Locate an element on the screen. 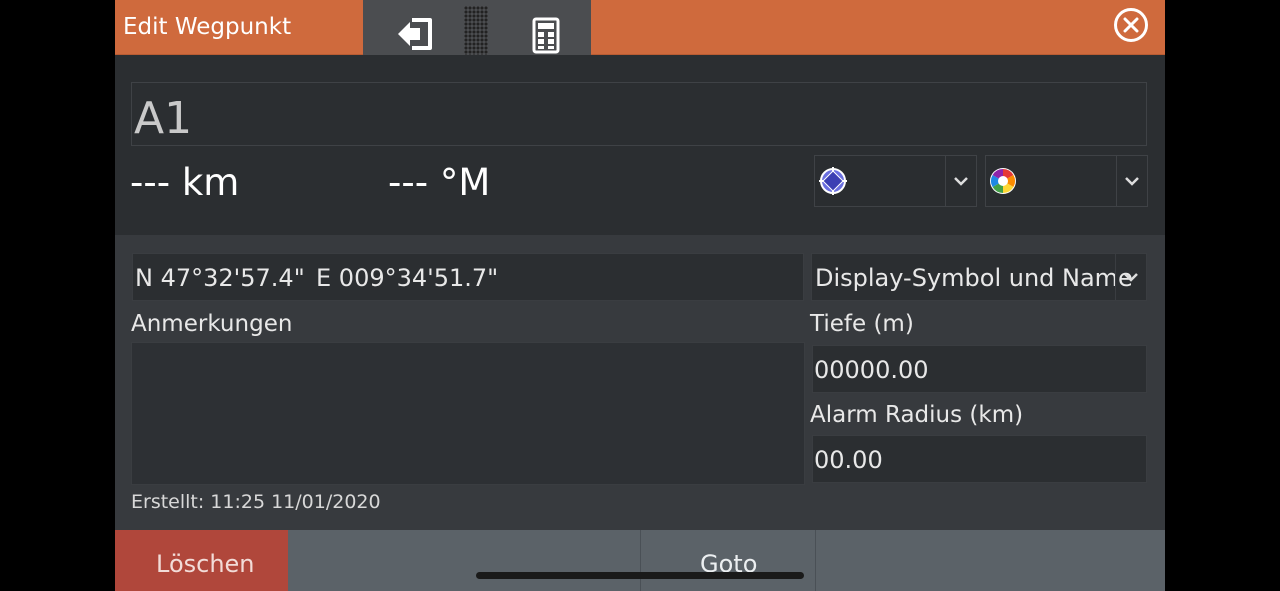 This screenshot has height=591, width=1280. close-icon is located at coordinates (1131, 25).